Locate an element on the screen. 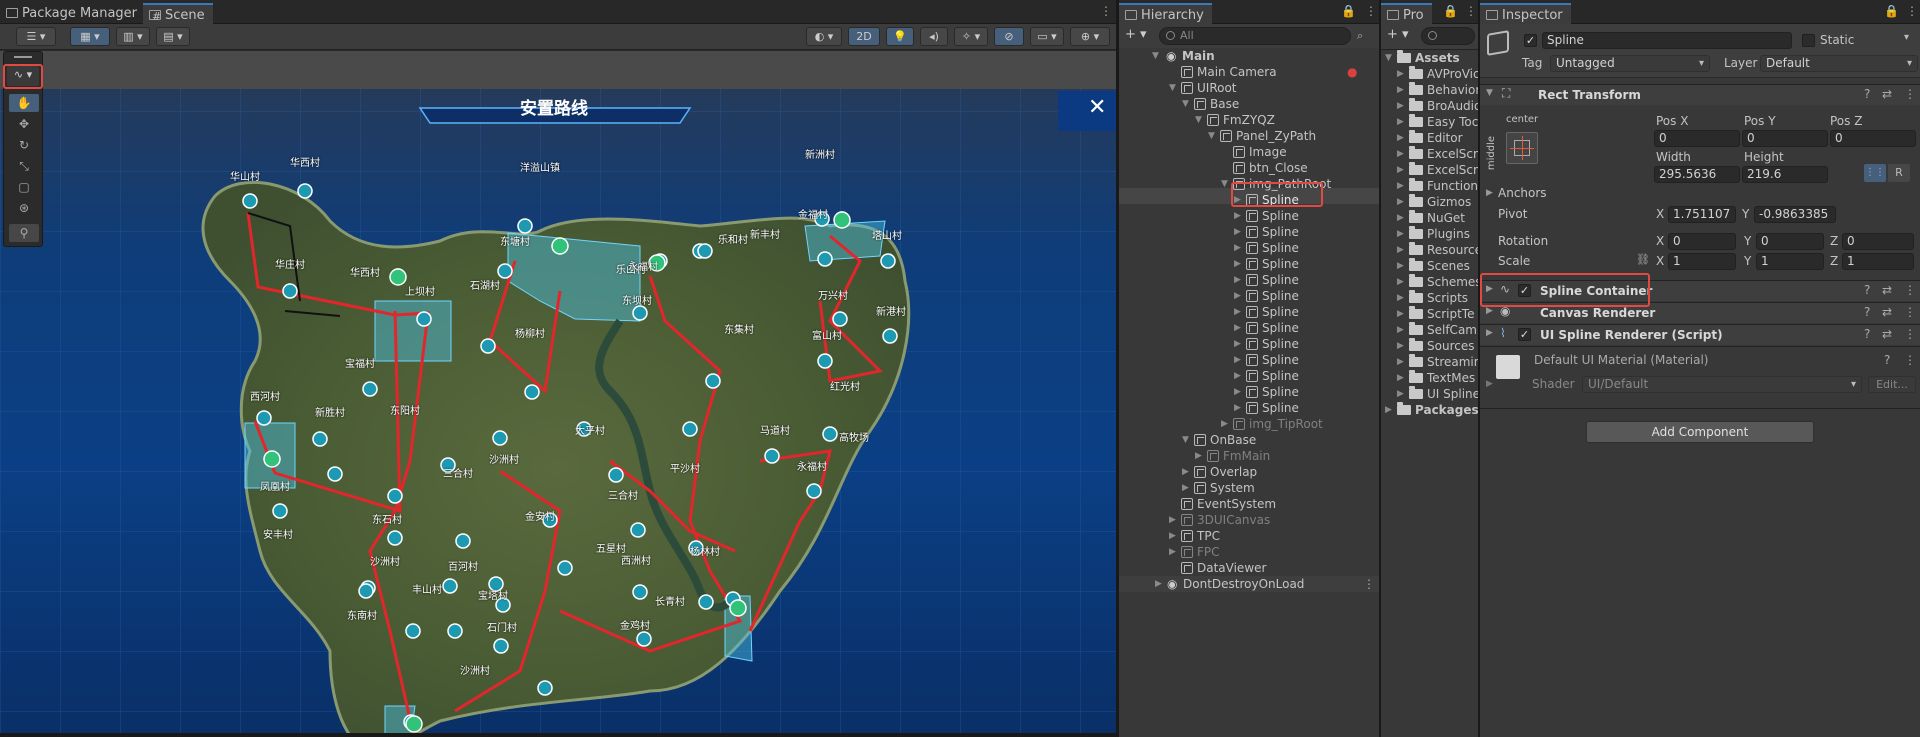 This screenshot has width=1920, height=737. ui-spline-renderer-enabled: ✓ is located at coordinates (1524, 334).